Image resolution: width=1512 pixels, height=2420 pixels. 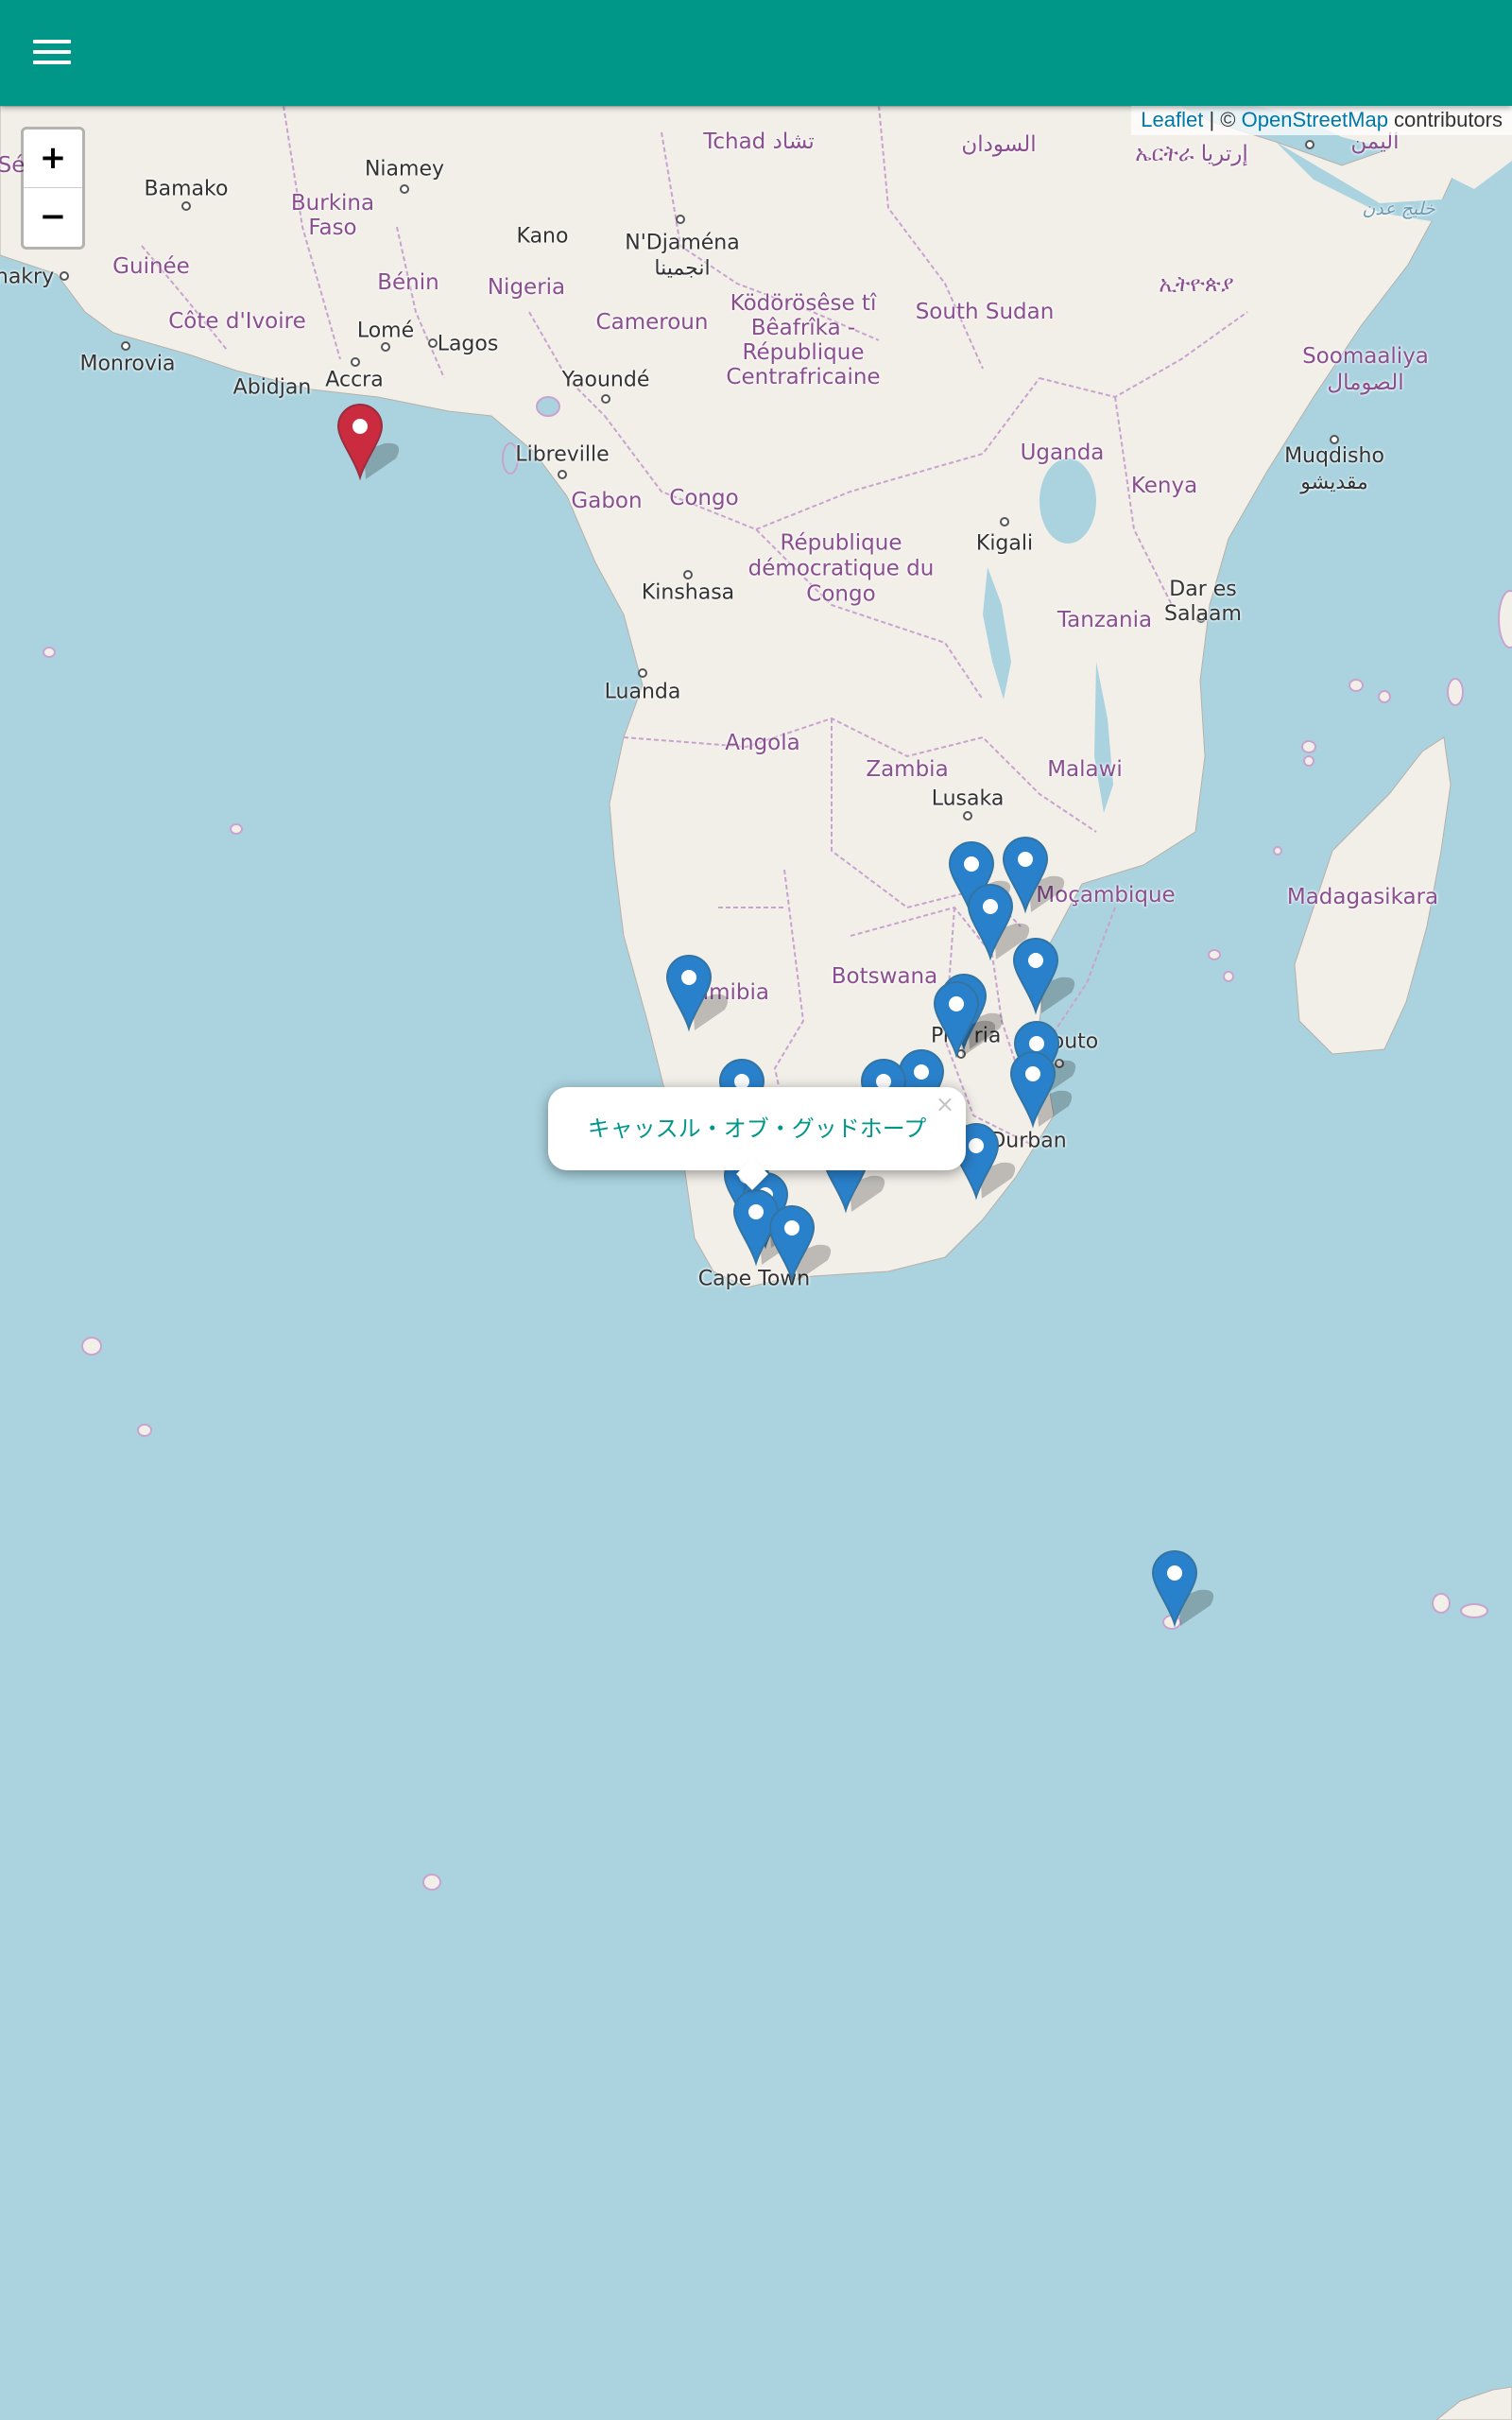 I want to click on country-label-guinee: Guinée, so click(x=151, y=266).